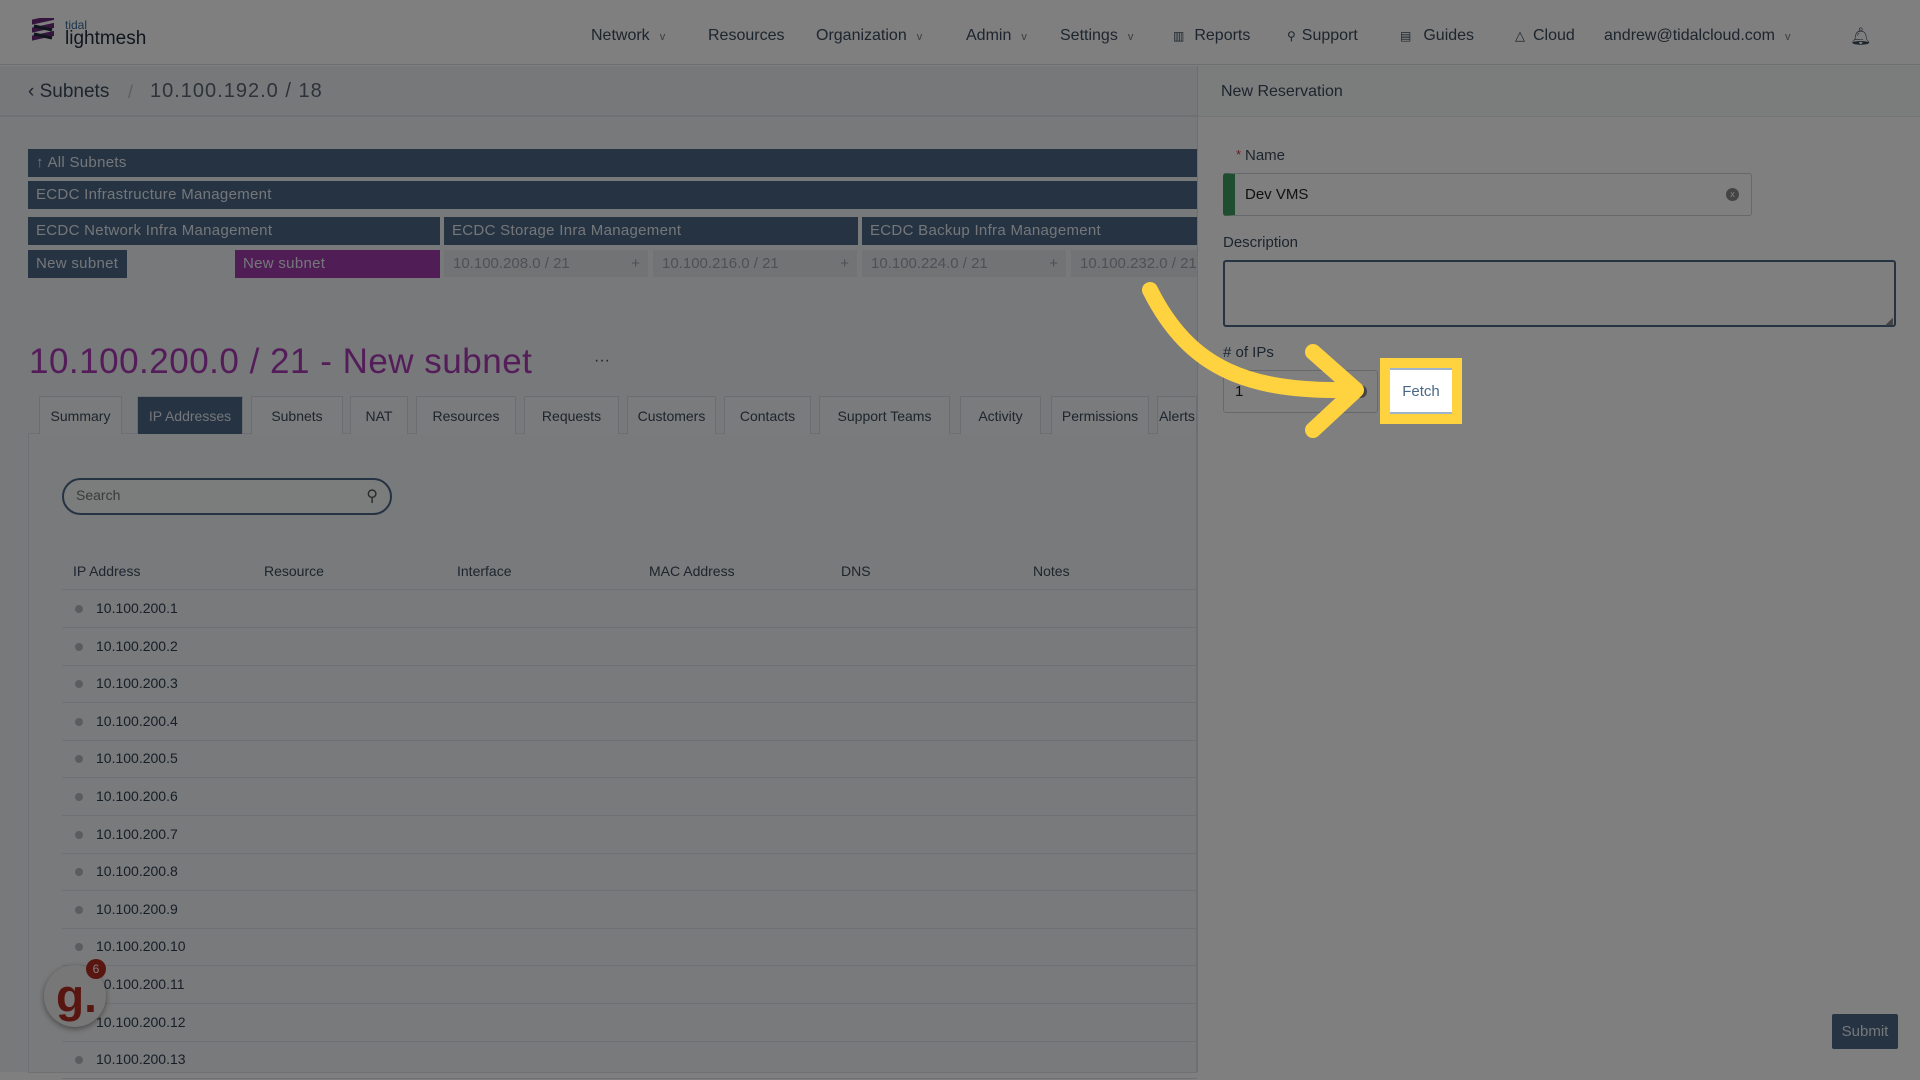  I want to click on fetch-button: Fetch, so click(1421, 391).